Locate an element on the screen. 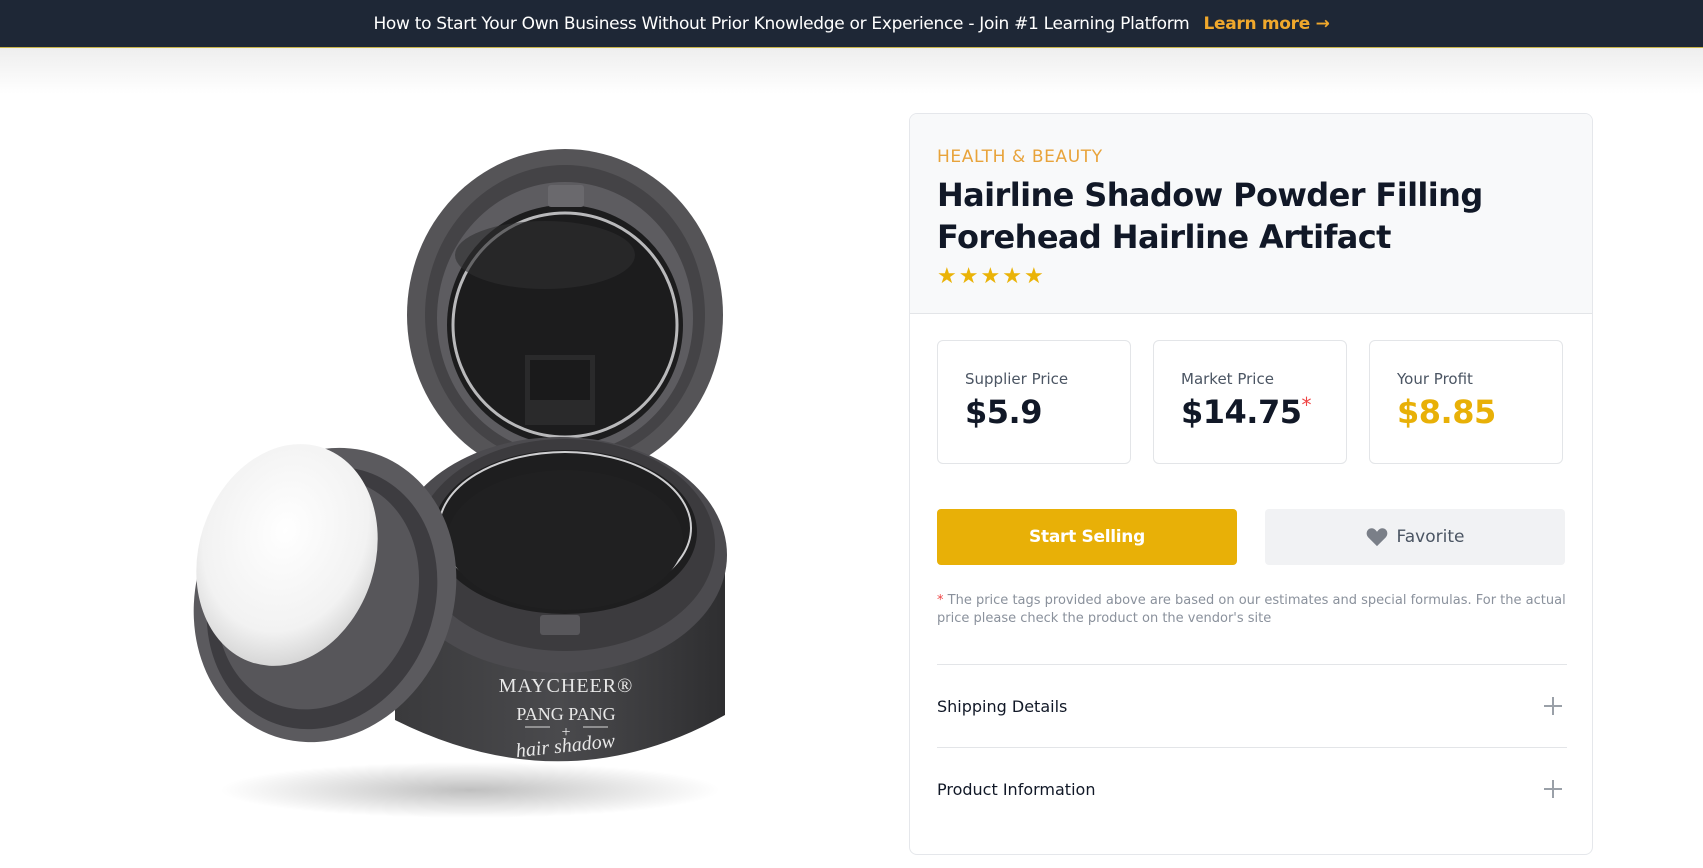 This screenshot has width=1703, height=868. jar-line1-text: PANG PANG is located at coordinates (565, 714).